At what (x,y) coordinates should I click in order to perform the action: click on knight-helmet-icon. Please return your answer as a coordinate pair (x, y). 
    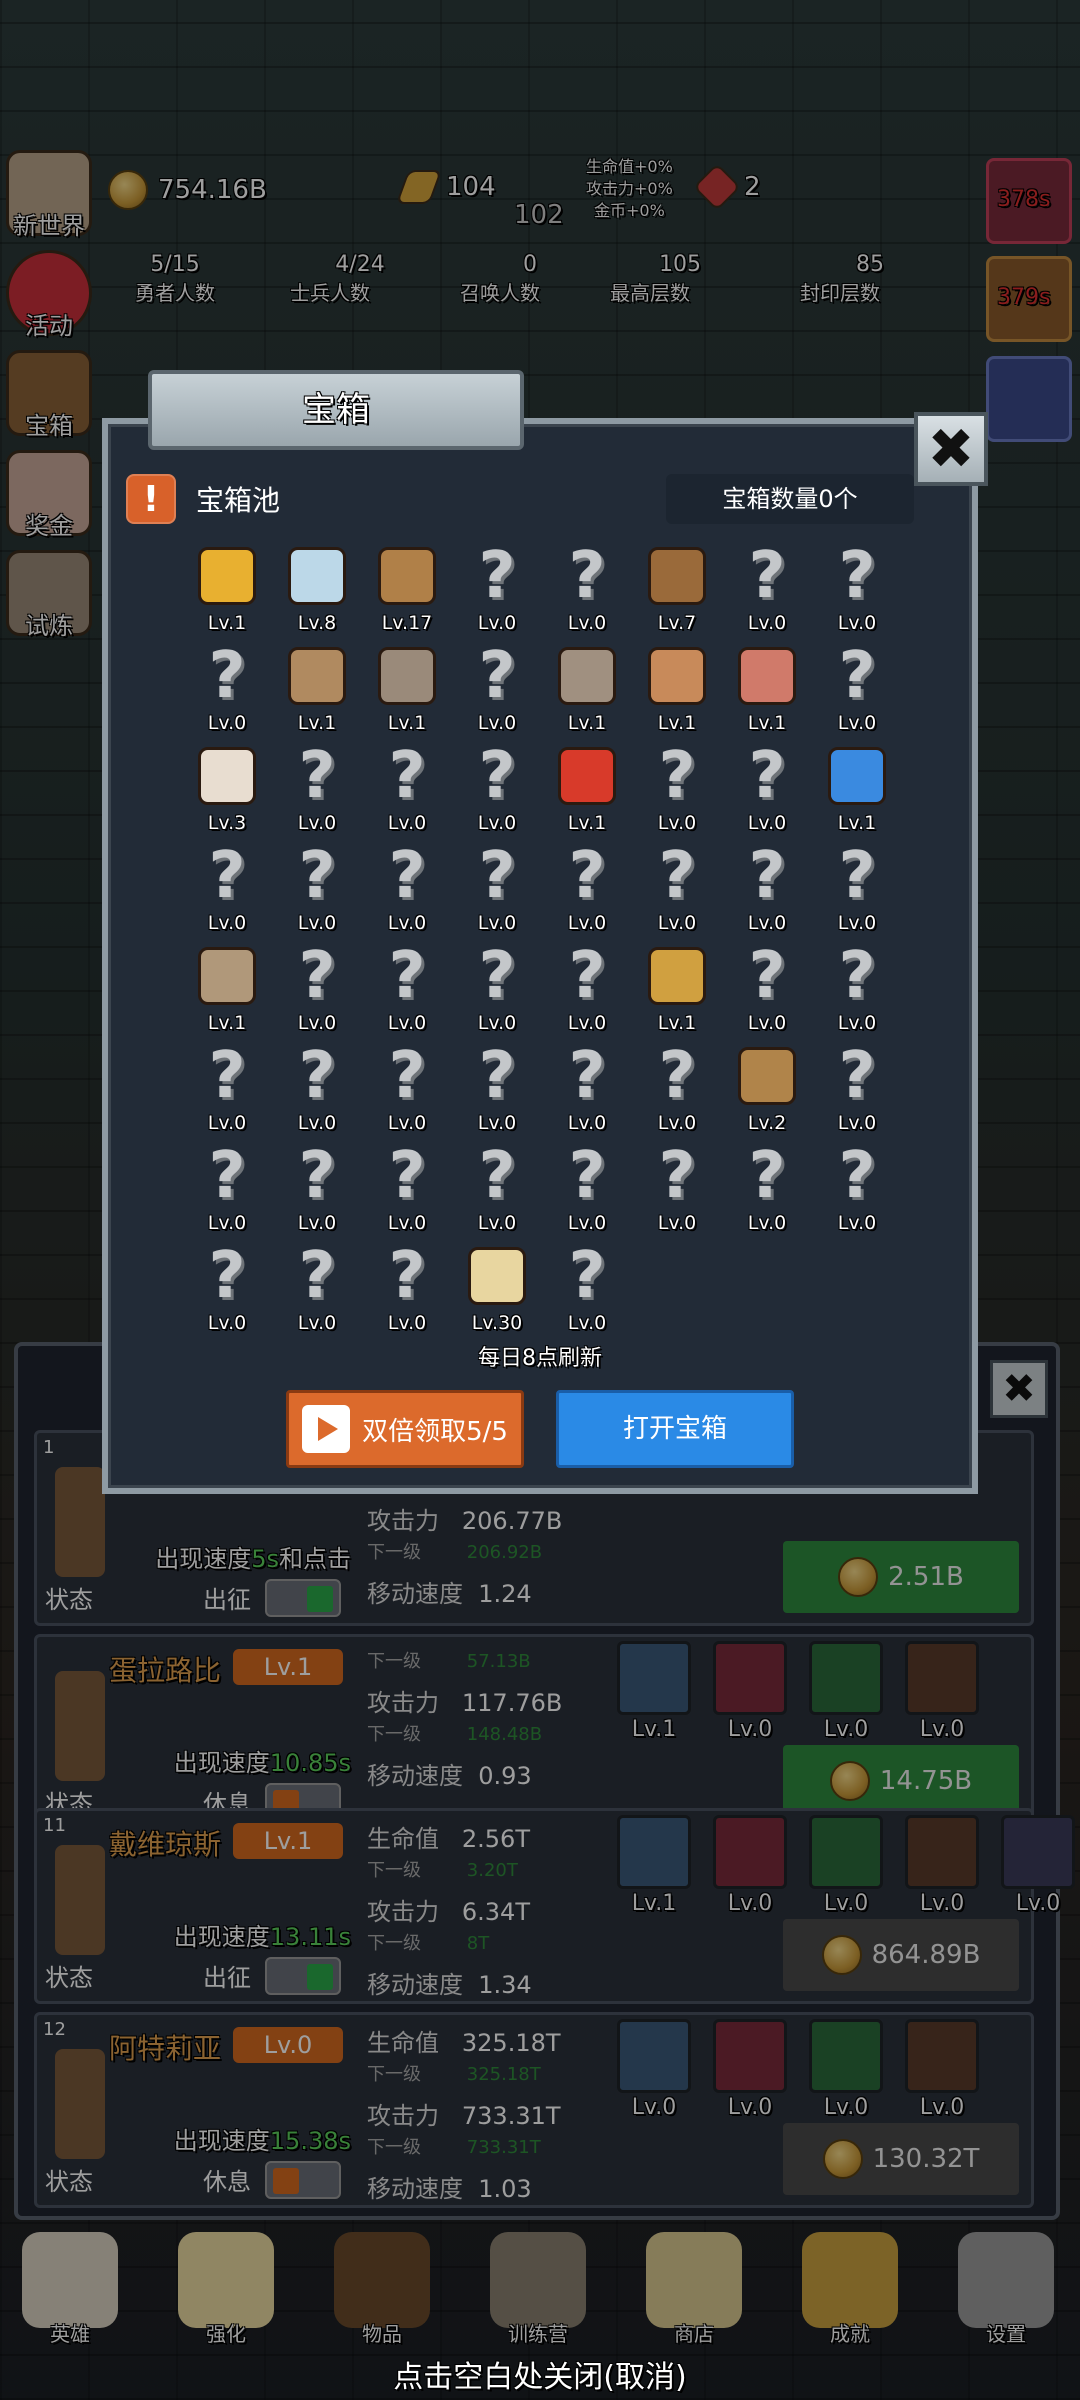
    Looking at the image, I should click on (587, 676).